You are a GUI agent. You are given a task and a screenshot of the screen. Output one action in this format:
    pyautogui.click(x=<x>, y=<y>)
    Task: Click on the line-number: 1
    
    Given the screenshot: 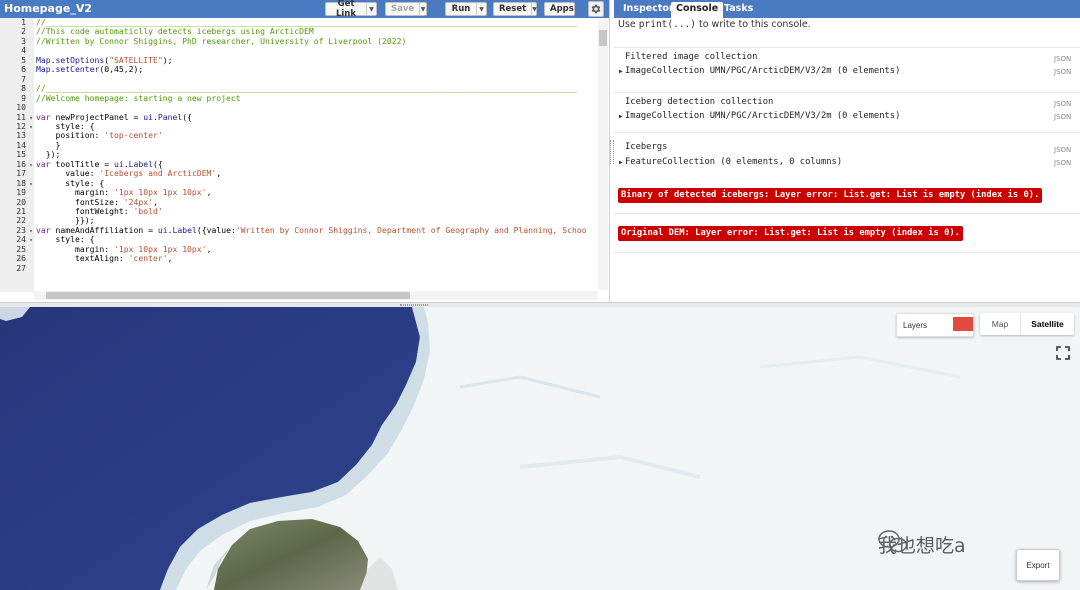 What is the action you would take?
    pyautogui.click(x=23, y=22)
    